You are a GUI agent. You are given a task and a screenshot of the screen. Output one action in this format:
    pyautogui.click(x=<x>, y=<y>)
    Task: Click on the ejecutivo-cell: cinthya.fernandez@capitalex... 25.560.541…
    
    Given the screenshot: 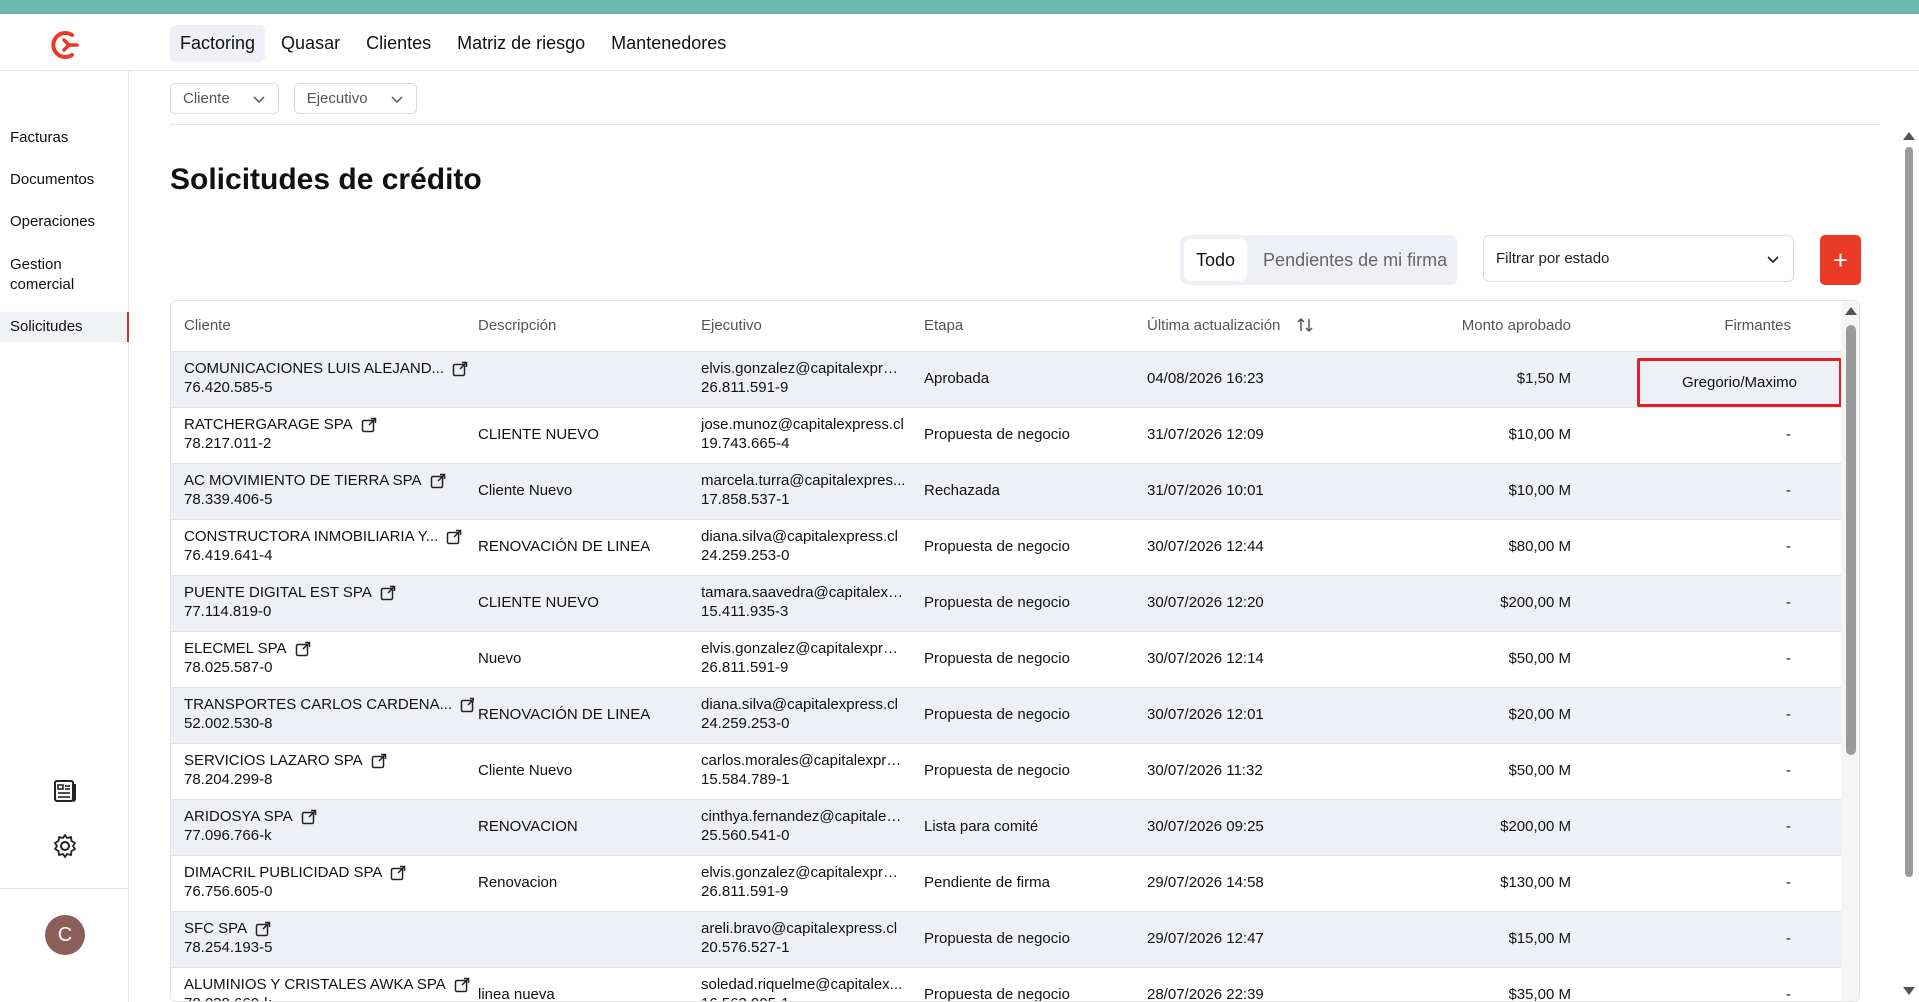 What is the action you would take?
    pyautogui.click(x=803, y=826)
    